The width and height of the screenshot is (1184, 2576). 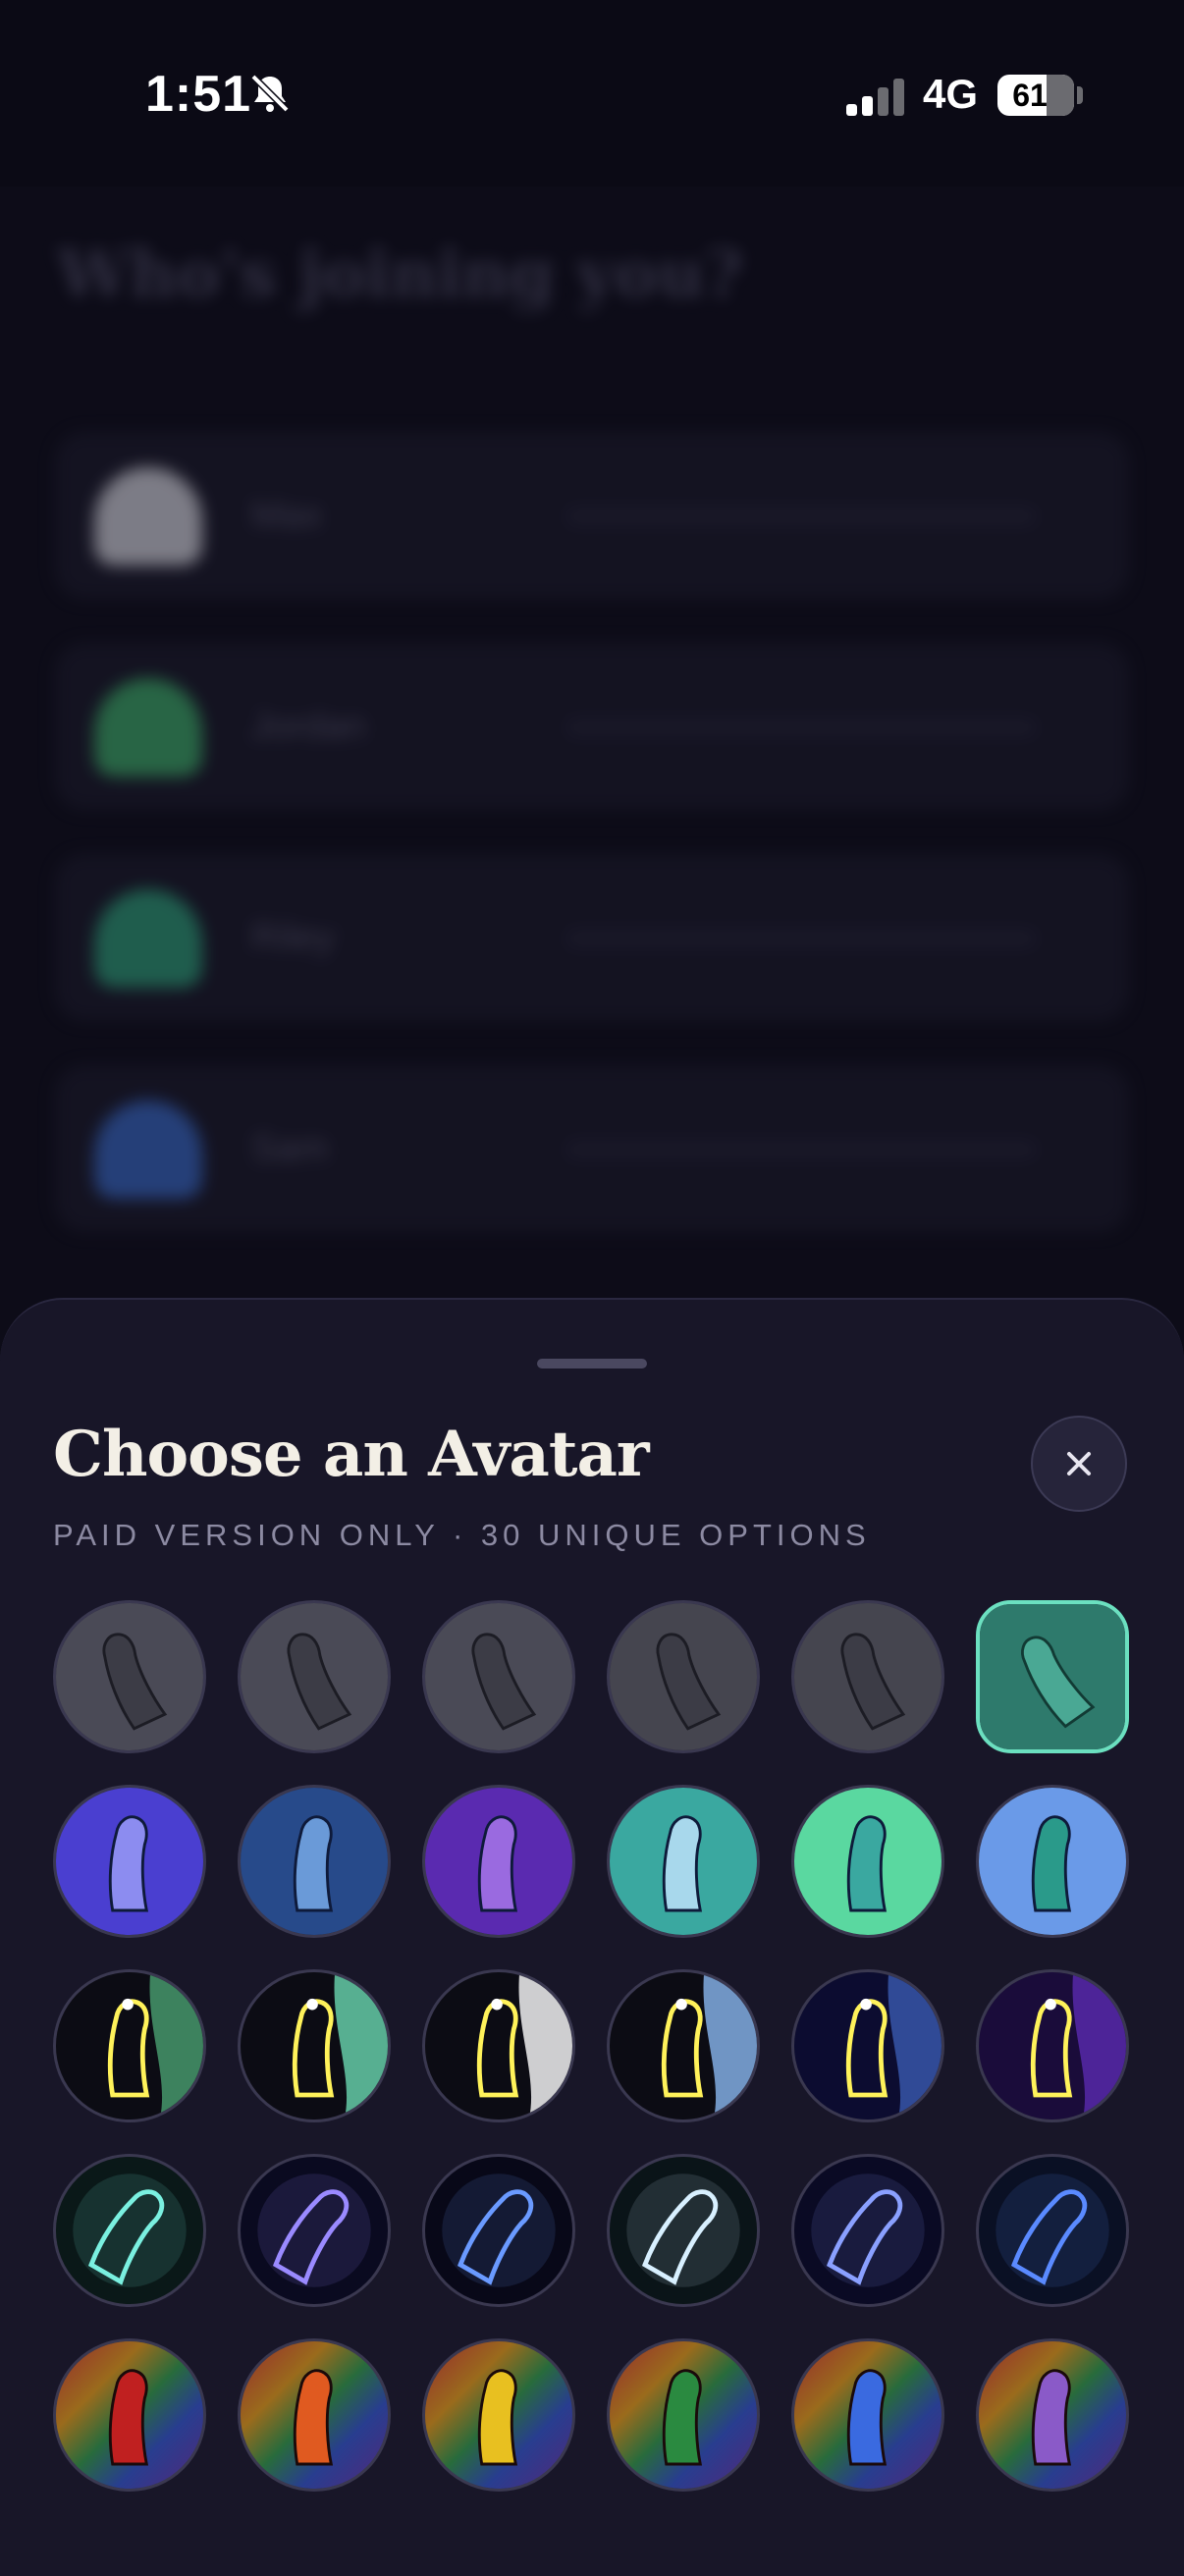 What do you see at coordinates (293, 937) in the screenshot?
I see `card-name: Riley` at bounding box center [293, 937].